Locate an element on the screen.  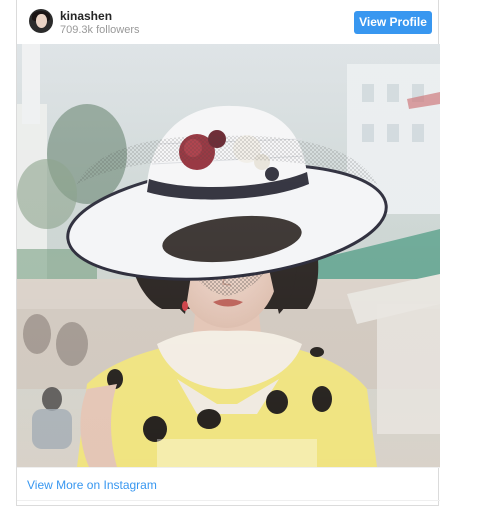
view-profile-button: View Profile is located at coordinates (393, 22).